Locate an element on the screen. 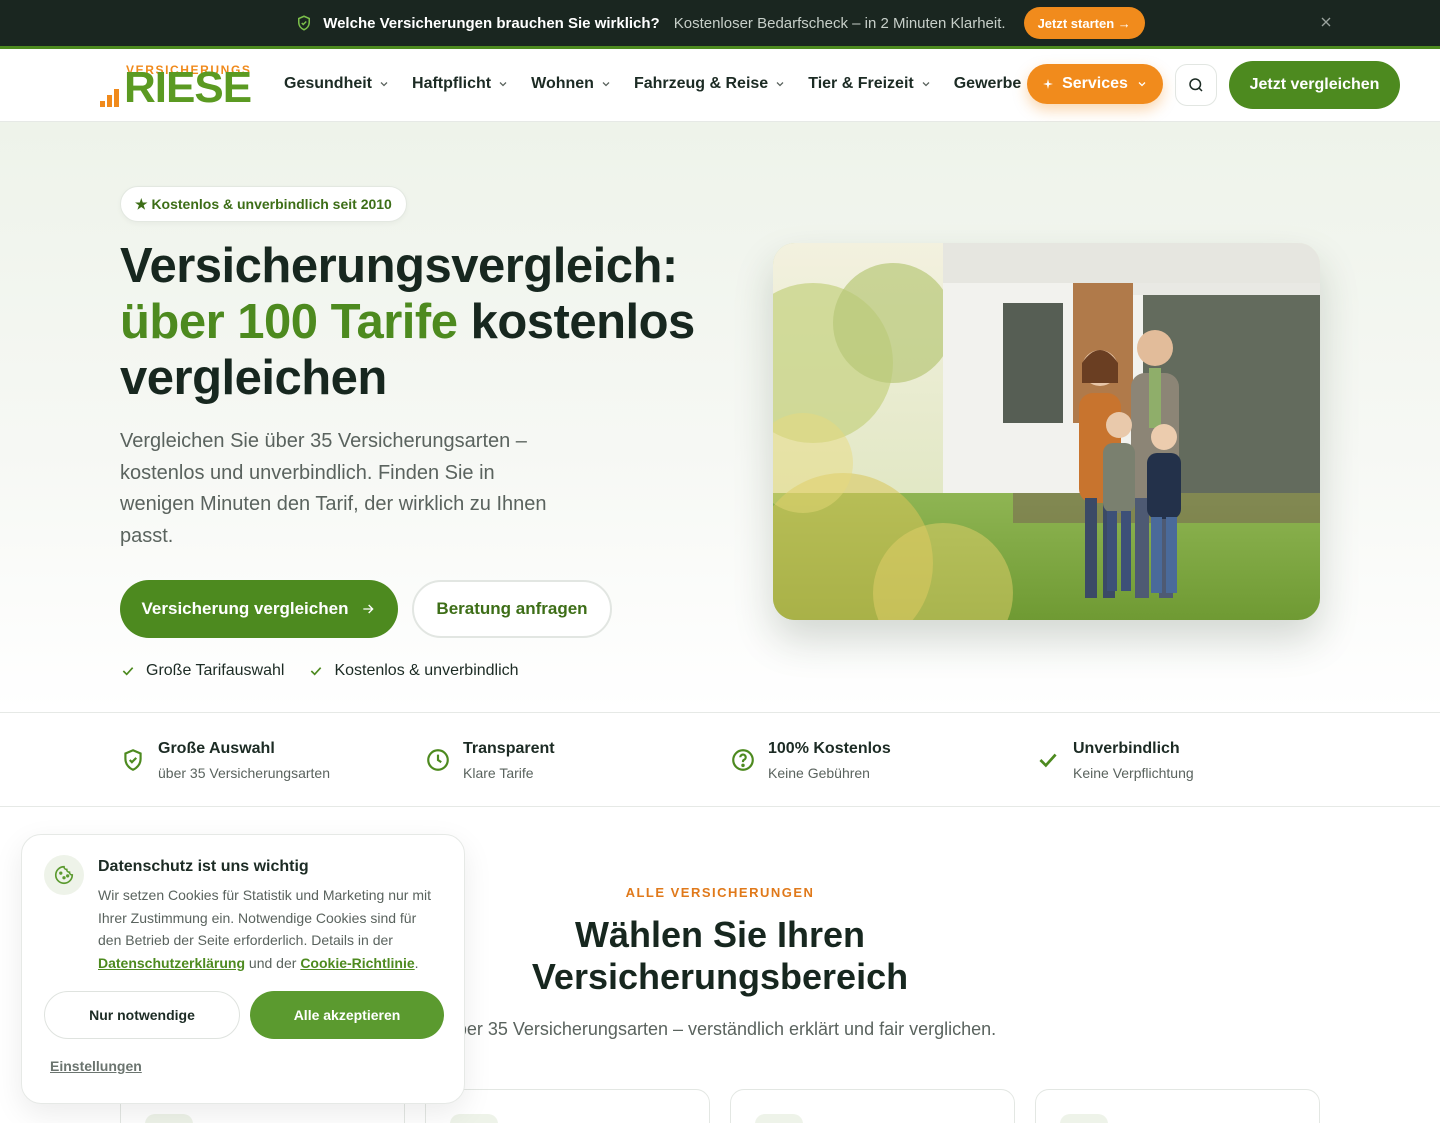  arrow-right-icon is located at coordinates (369, 609).